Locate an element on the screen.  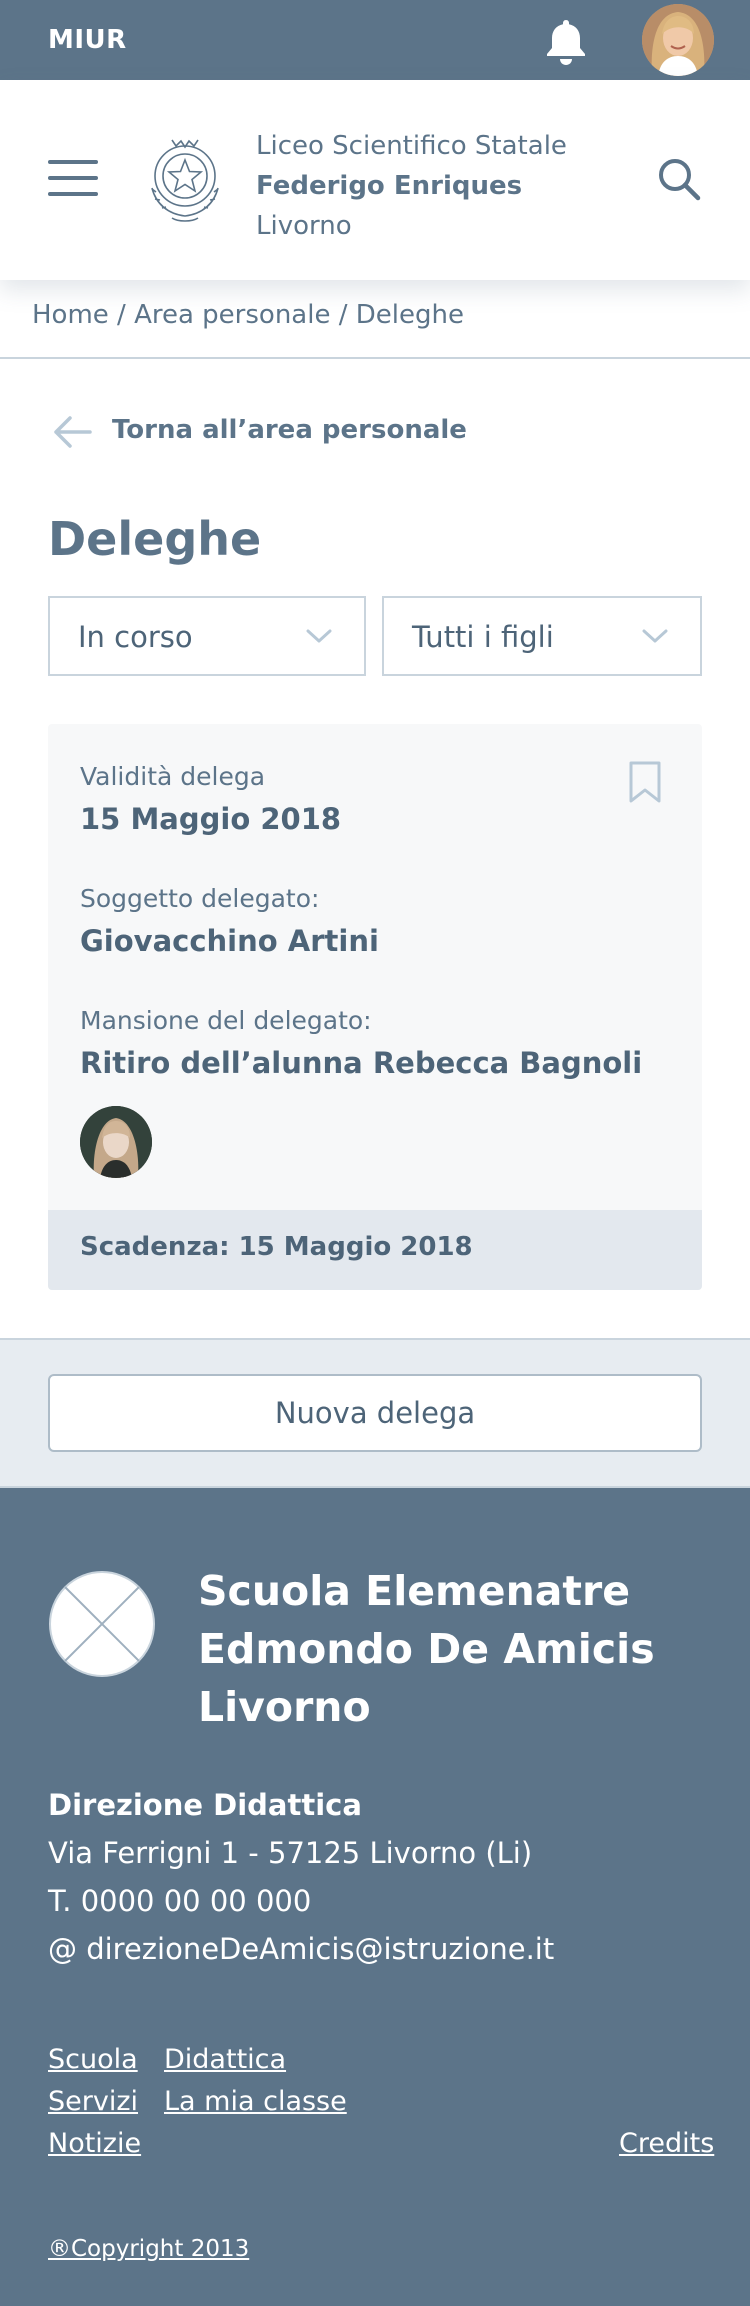
footer-link-notizie: Notizie is located at coordinates (94, 2143).